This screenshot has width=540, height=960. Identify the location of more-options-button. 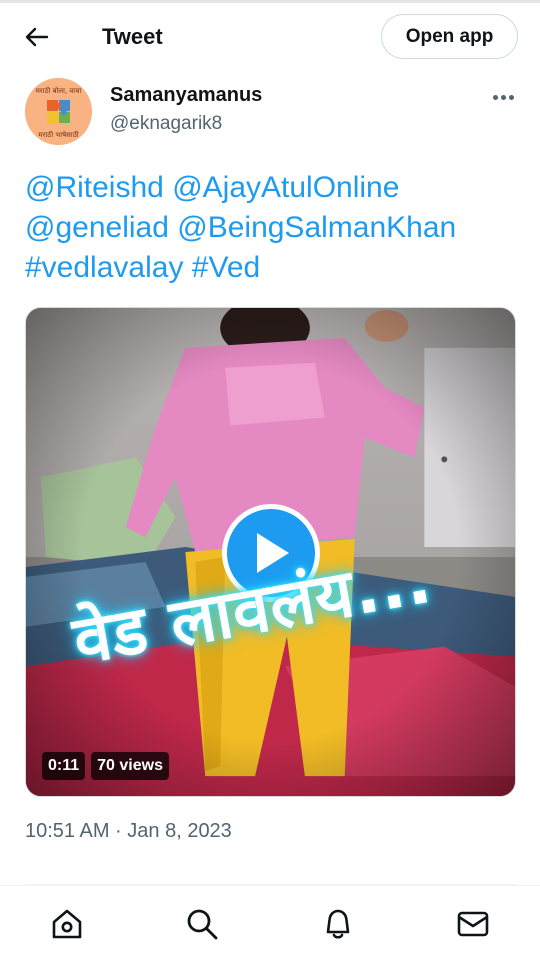
(503, 97).